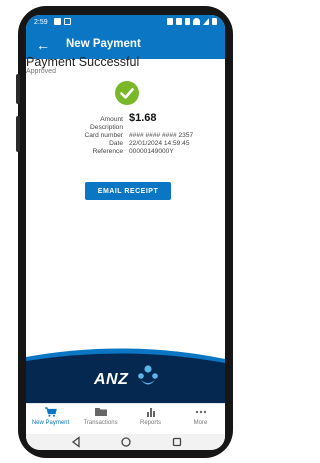  I want to click on result-title: Payment Successful, so click(83, 62).